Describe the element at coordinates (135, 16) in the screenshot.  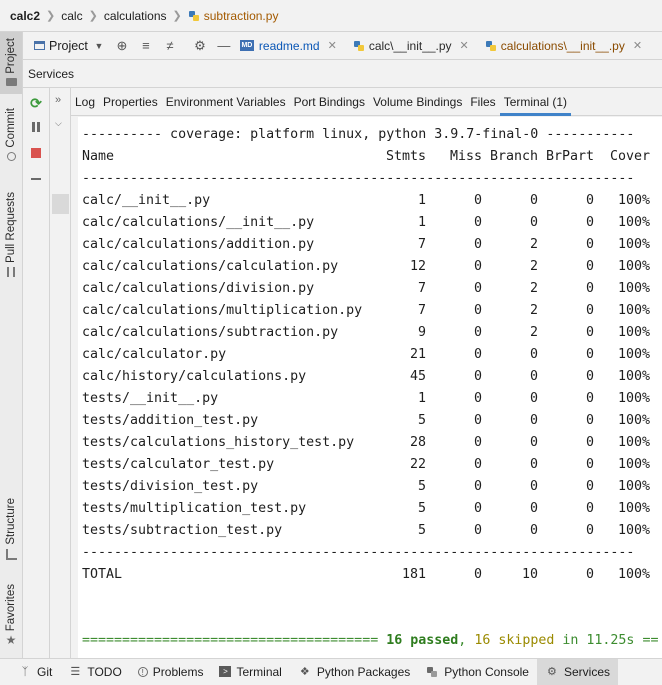
I see `breadcrumb-calculations: calculations` at that location.